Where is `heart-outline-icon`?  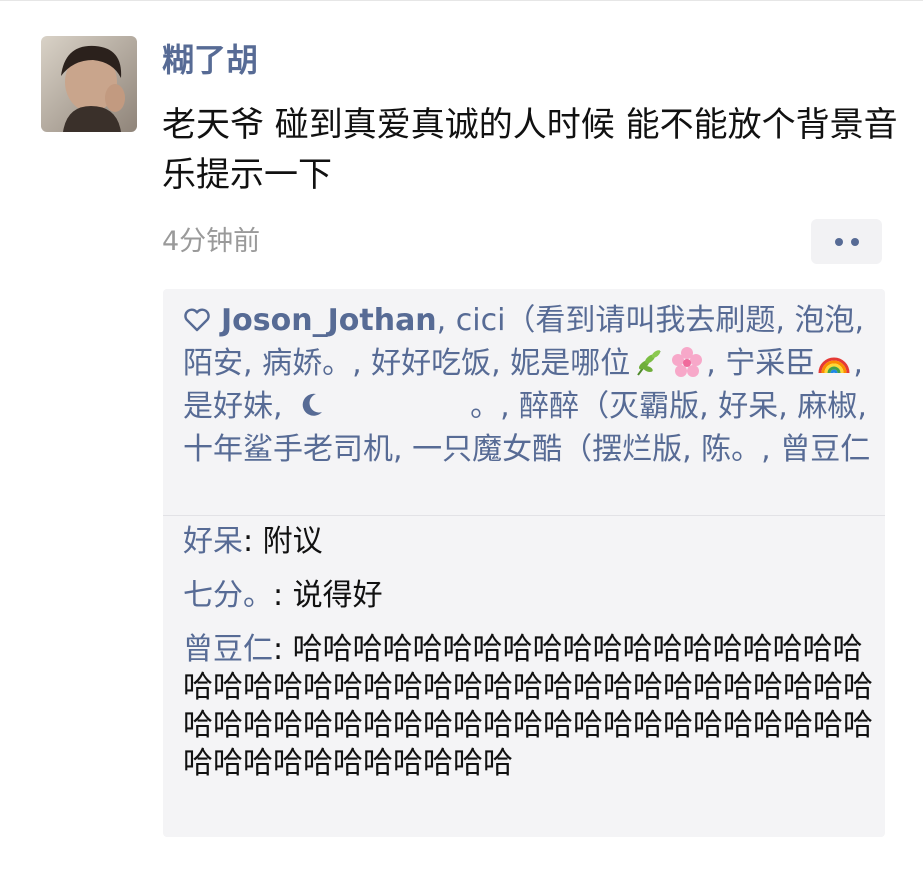
heart-outline-icon is located at coordinates (197, 320).